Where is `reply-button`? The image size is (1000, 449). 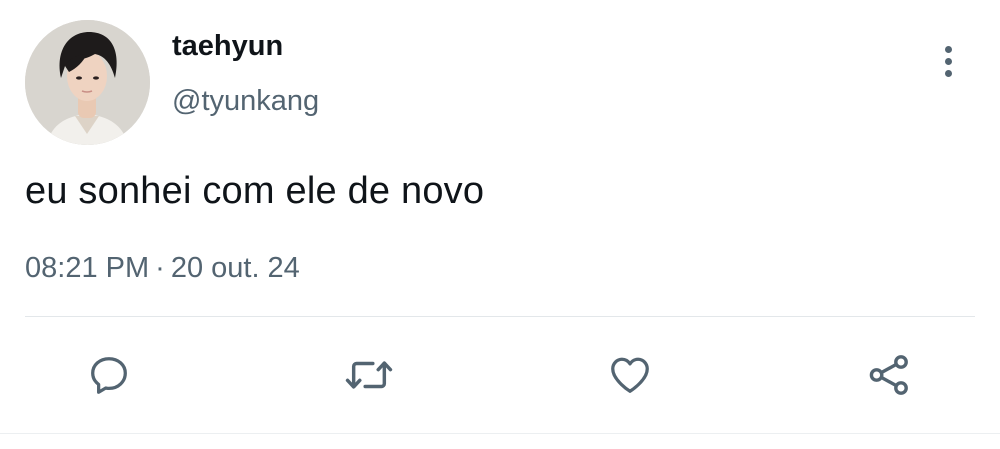 reply-button is located at coordinates (109, 375).